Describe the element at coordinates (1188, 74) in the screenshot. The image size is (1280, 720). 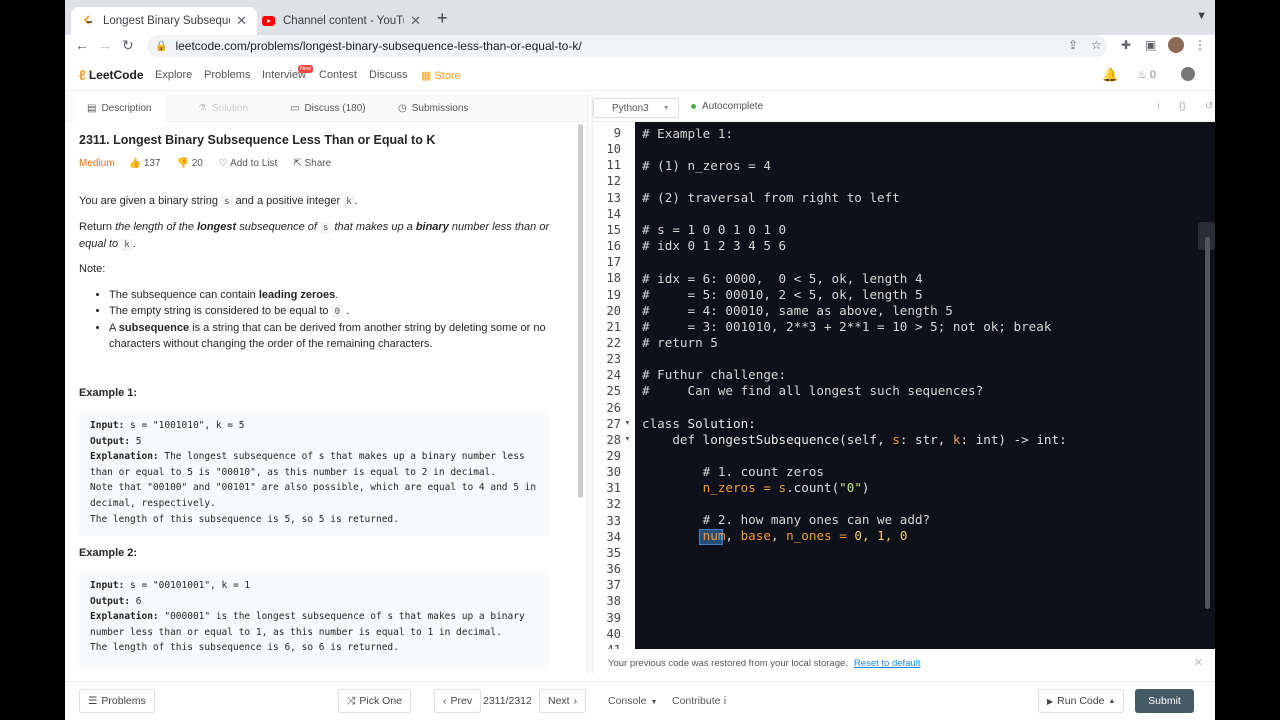
I see `user-avatar-icon` at that location.